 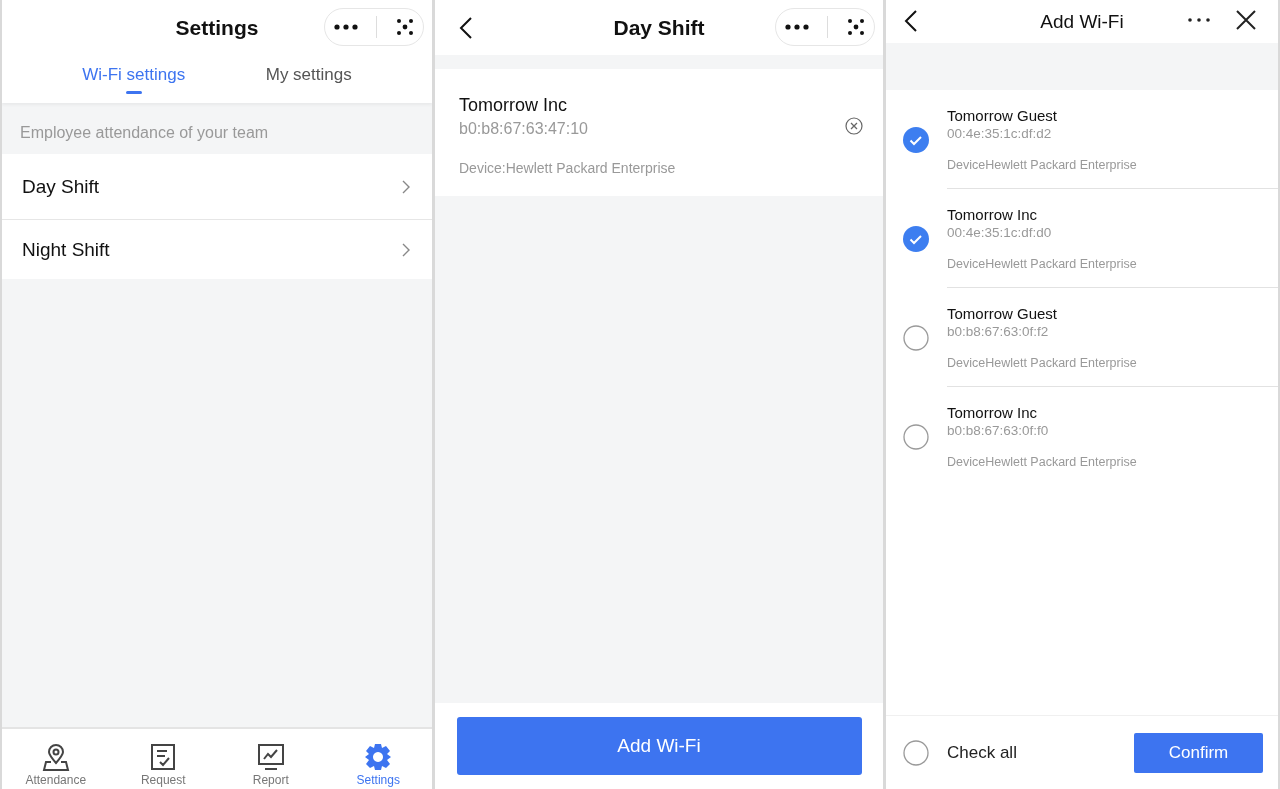 I want to click on settings-icon, so click(x=378, y=757).